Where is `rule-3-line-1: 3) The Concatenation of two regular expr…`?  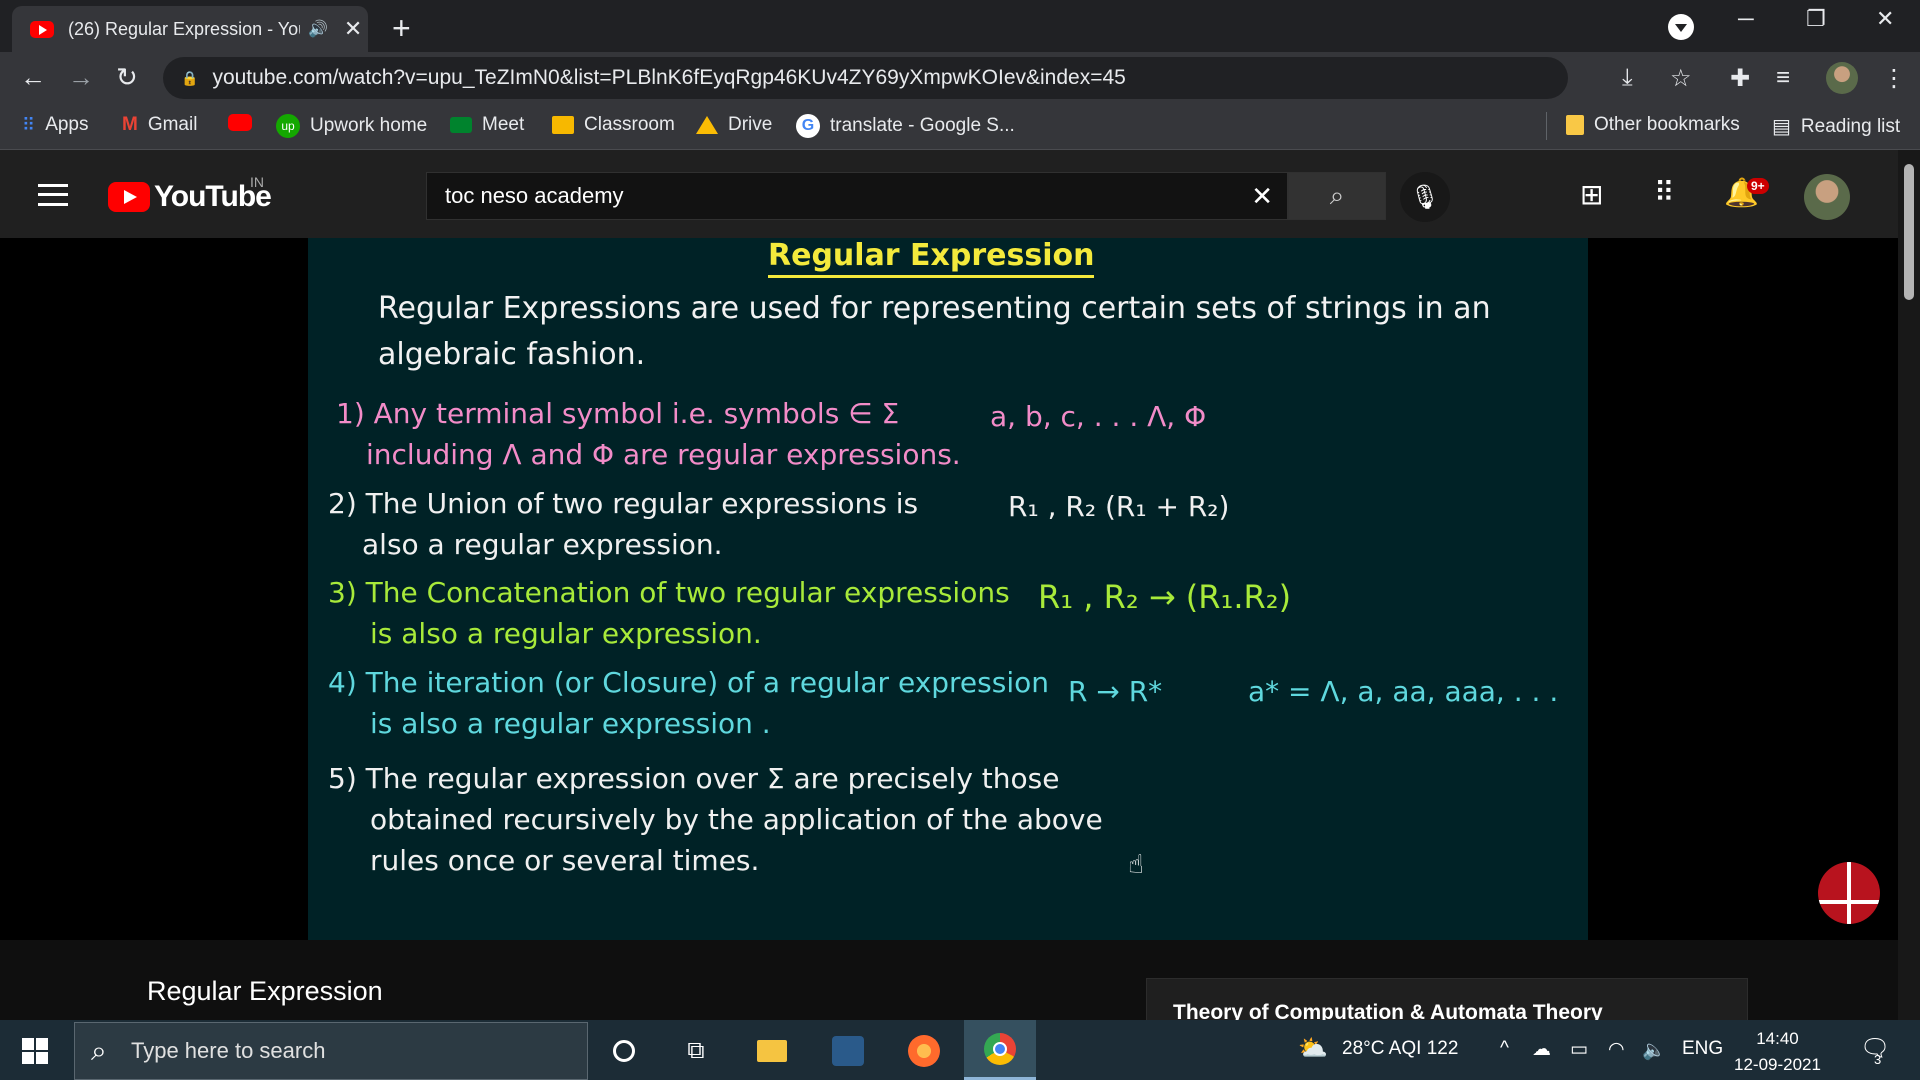 rule-3-line-1: 3) The Concatenation of two regular expr… is located at coordinates (669, 592).